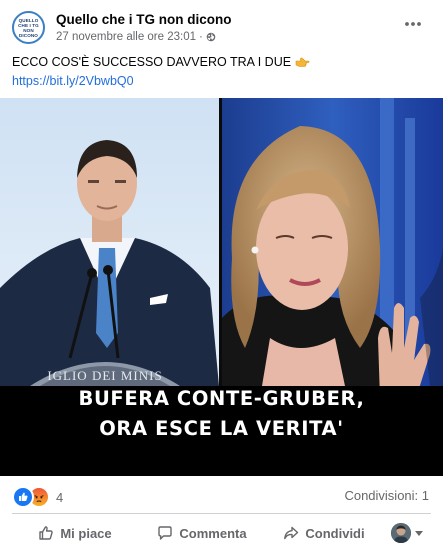 The height and width of the screenshot is (552, 443). I want to click on page-name: Quello che i TG non dicono, so click(144, 19).